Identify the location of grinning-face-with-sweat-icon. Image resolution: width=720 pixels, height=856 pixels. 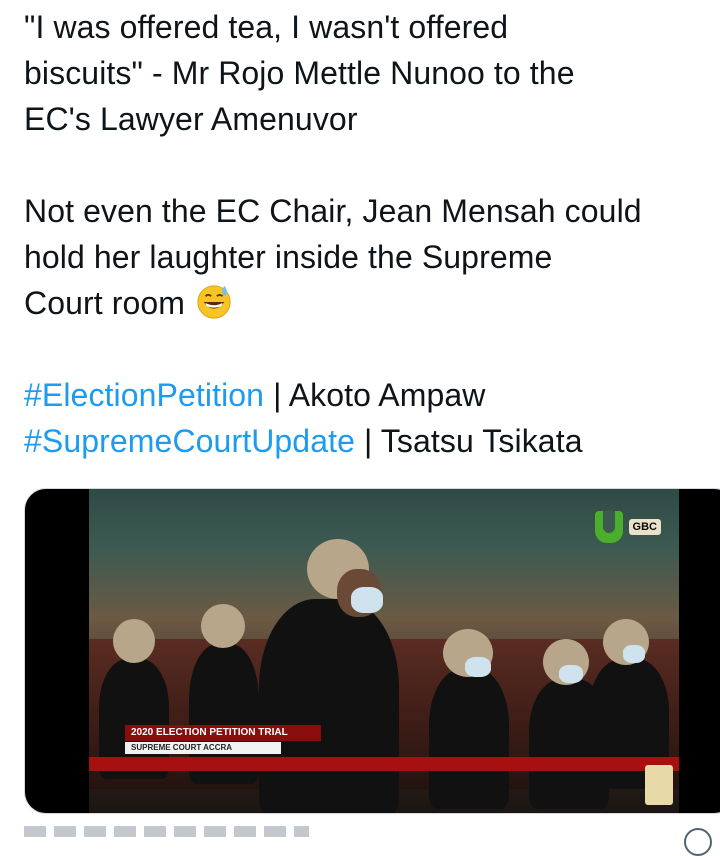
(214, 302).